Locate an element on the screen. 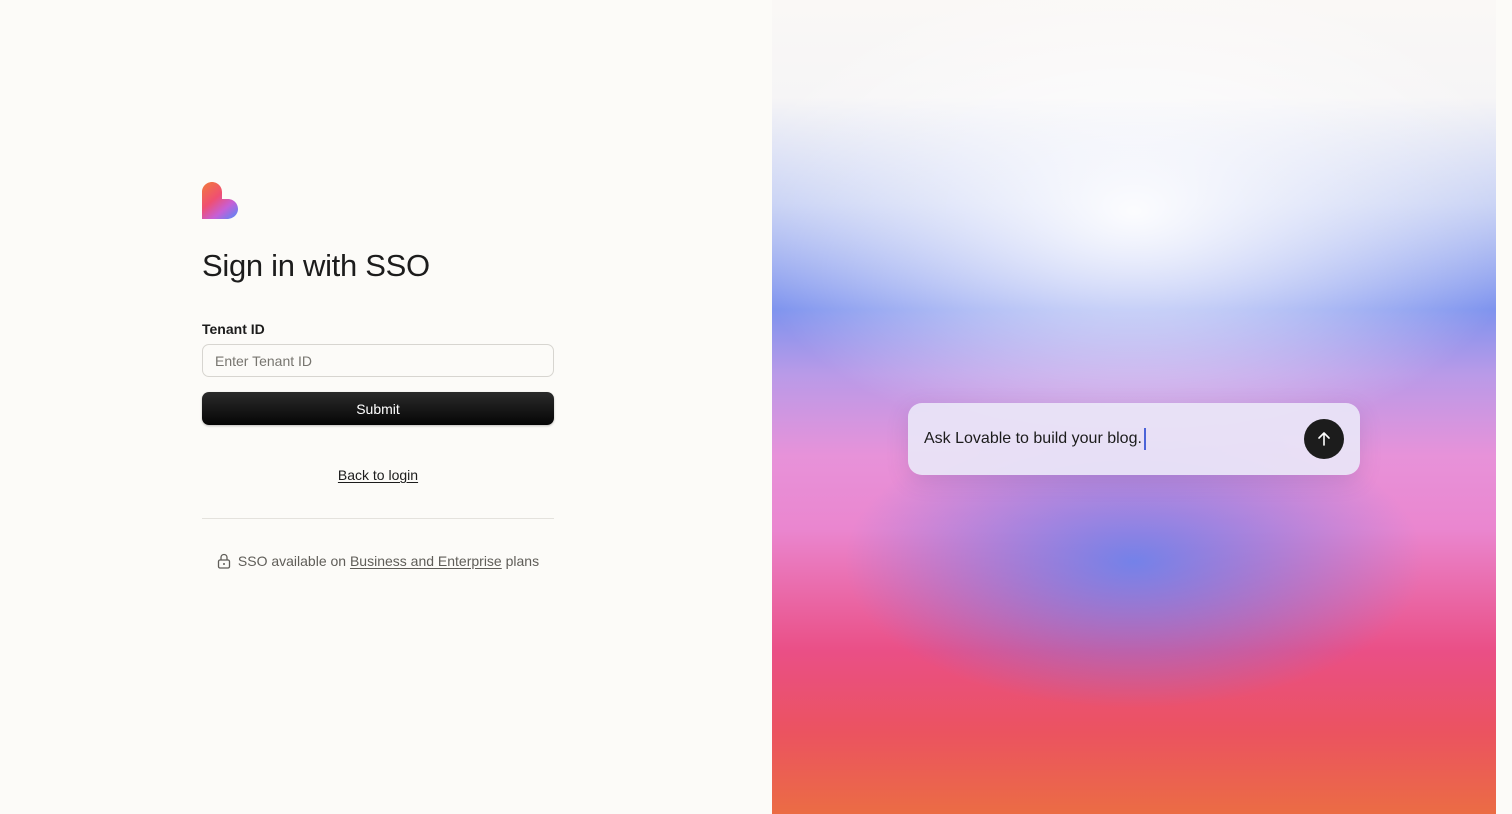 This screenshot has height=814, width=1512. send-button is located at coordinates (1324, 439).